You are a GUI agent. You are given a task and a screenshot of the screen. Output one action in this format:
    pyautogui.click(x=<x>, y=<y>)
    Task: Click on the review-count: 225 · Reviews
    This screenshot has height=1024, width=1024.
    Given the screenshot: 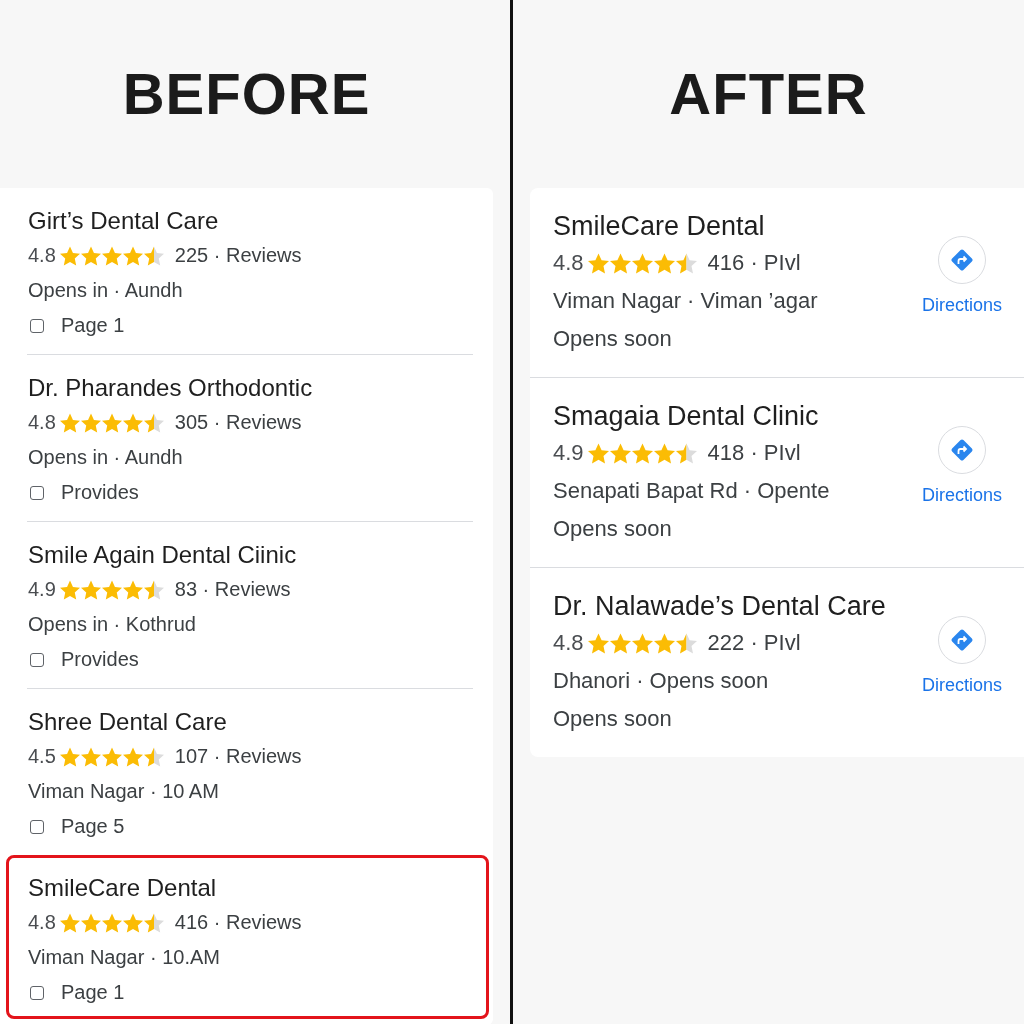 What is the action you would take?
    pyautogui.click(x=238, y=255)
    